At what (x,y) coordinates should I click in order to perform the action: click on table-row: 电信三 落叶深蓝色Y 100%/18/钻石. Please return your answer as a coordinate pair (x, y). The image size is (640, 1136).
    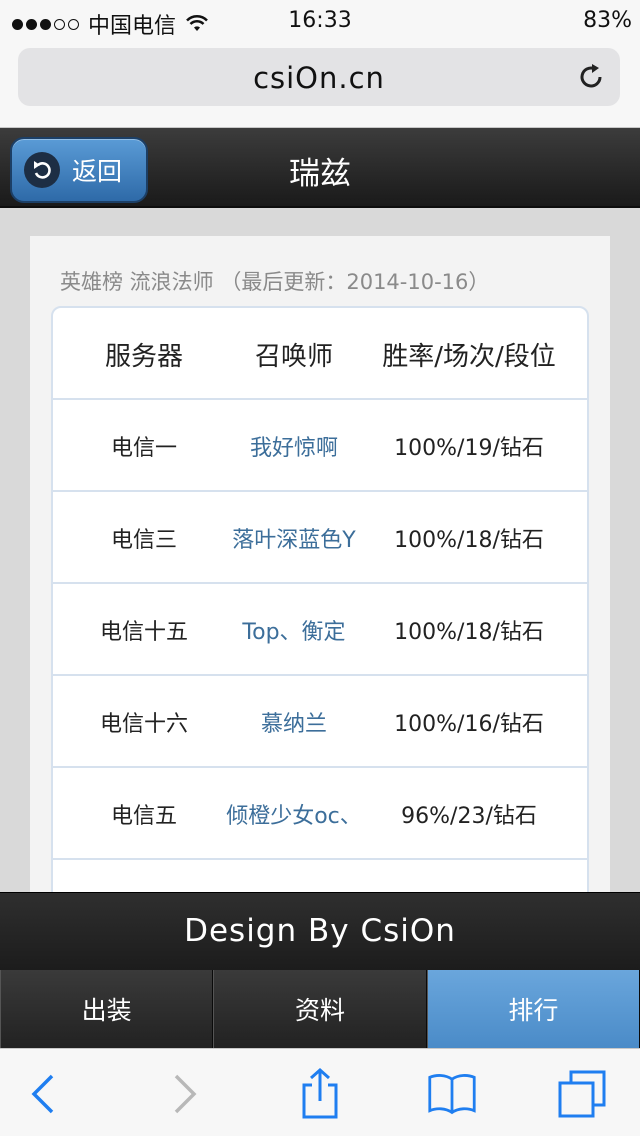
    Looking at the image, I should click on (320, 538).